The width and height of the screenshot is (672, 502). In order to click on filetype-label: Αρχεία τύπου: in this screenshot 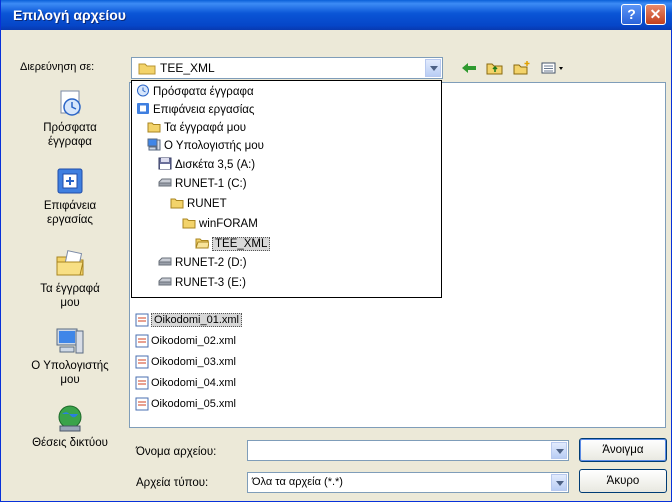, I will do `click(172, 483)`.